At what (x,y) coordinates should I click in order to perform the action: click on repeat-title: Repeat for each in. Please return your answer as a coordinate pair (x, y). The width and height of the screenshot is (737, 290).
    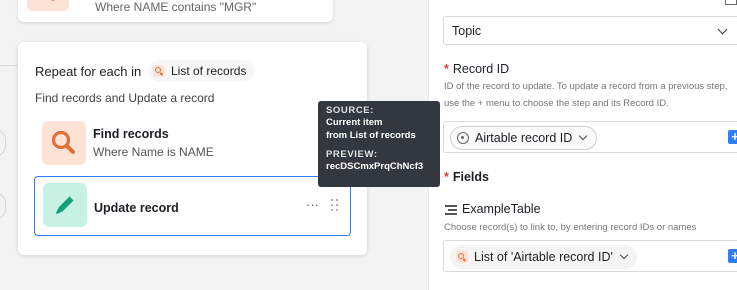
    Looking at the image, I should click on (88, 71).